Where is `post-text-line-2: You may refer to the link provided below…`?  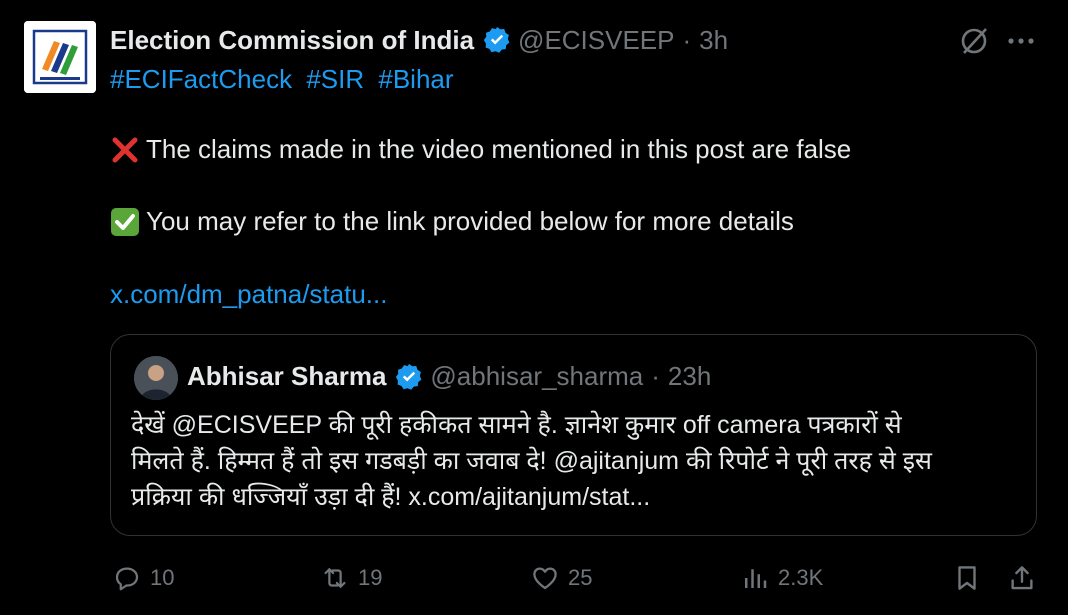 post-text-line-2: You may refer to the link provided below… is located at coordinates (470, 221).